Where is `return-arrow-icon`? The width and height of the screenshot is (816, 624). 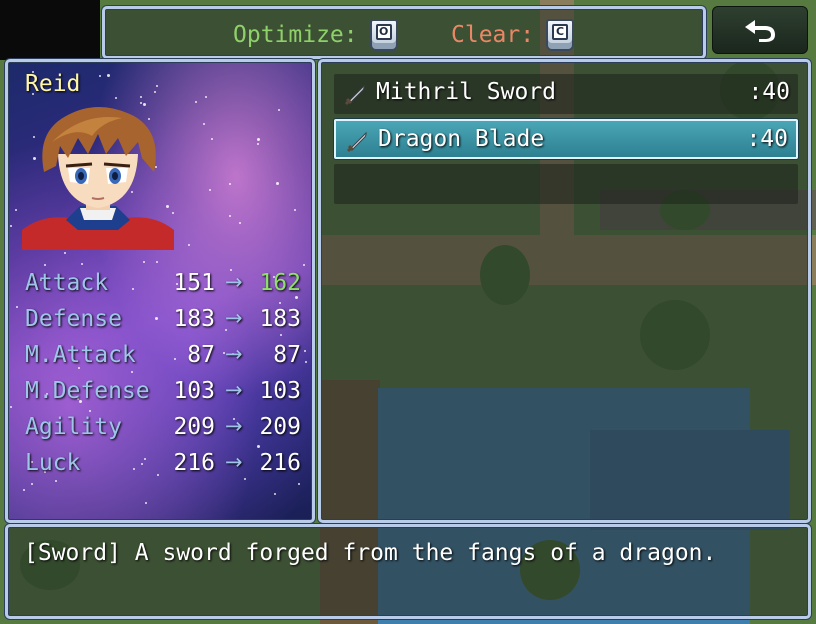
return-arrow-icon is located at coordinates (760, 31).